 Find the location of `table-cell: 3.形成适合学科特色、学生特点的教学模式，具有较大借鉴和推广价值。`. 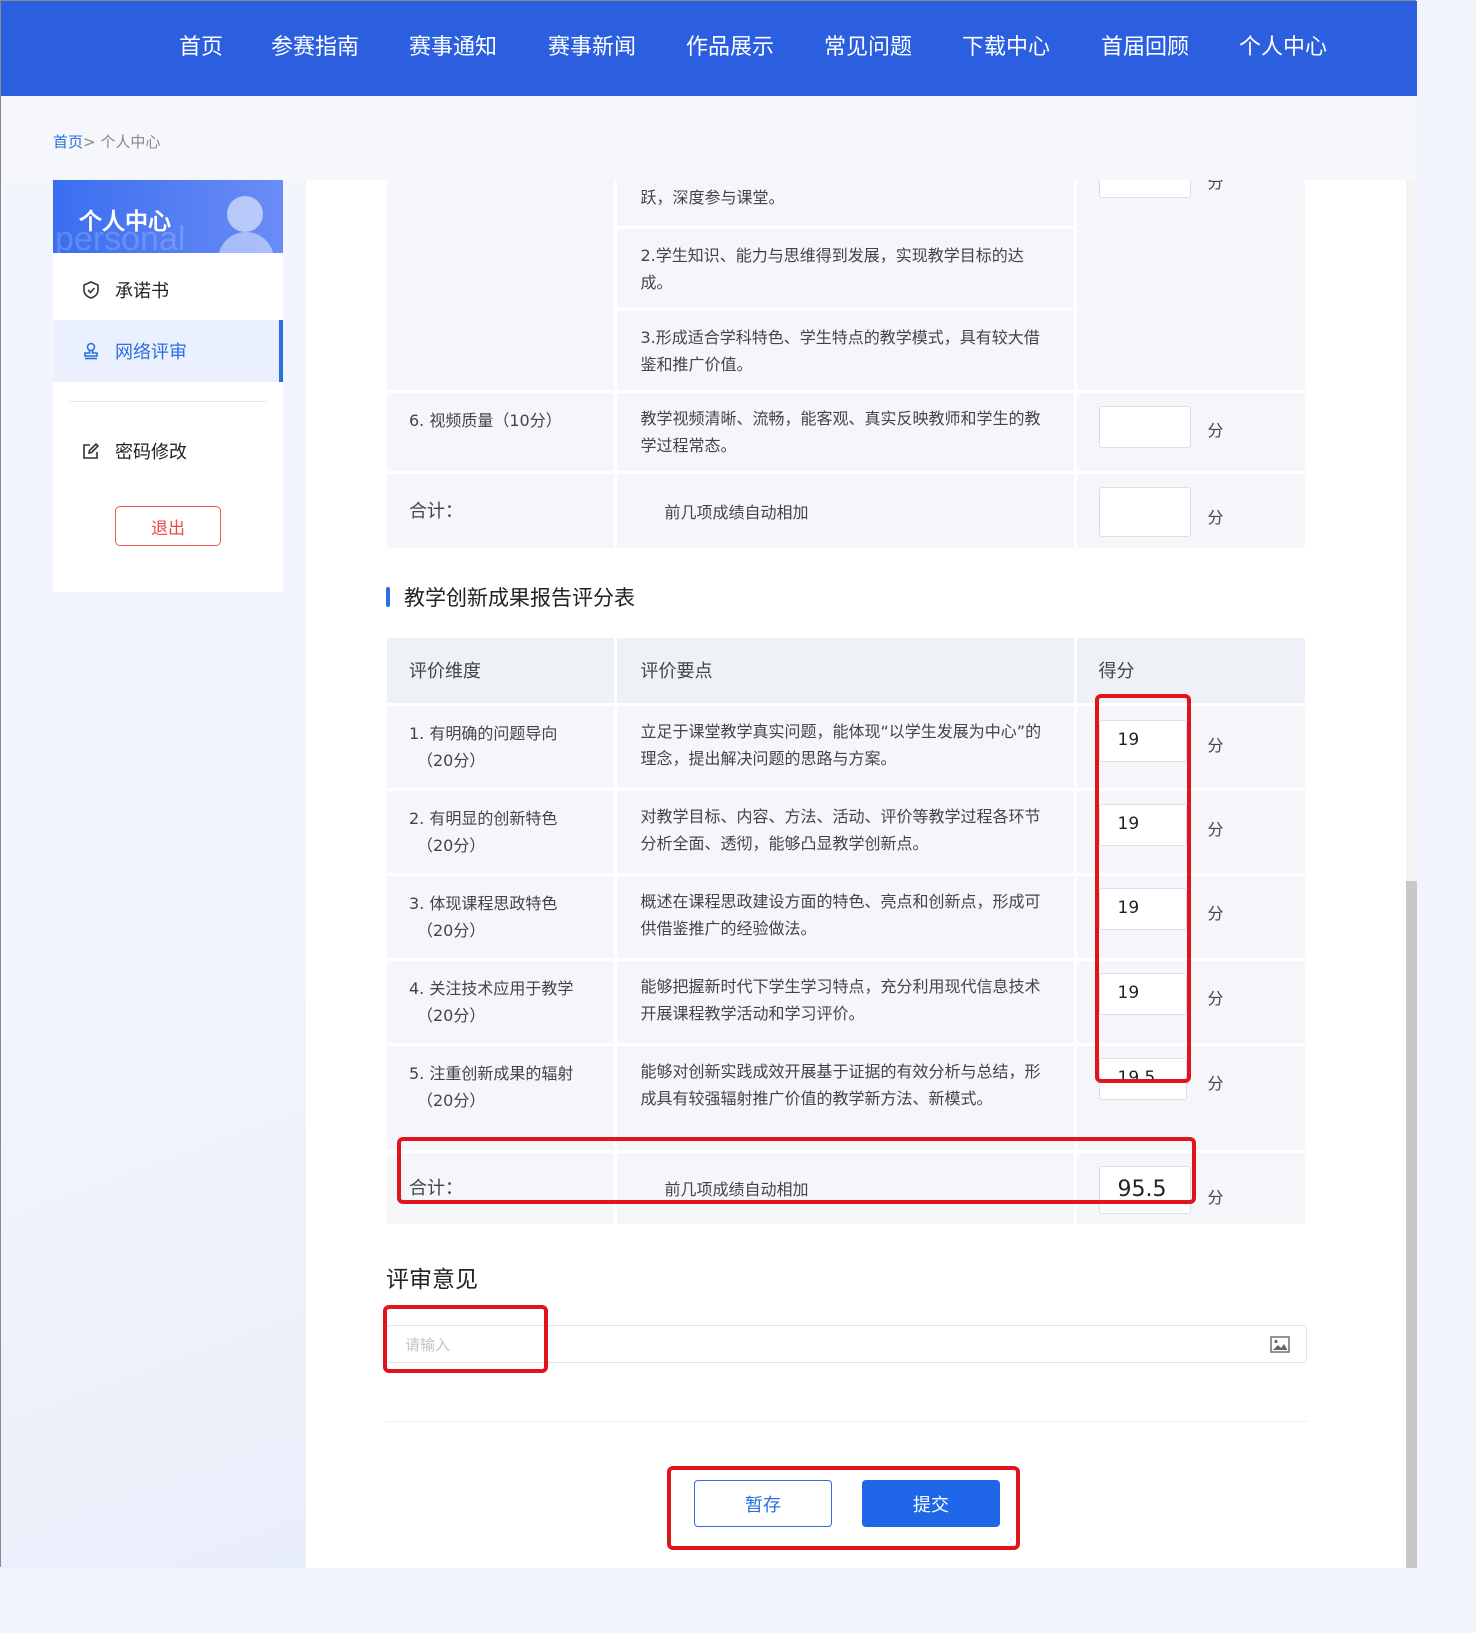

table-cell: 3.形成适合学科特色、学生特点的教学模式，具有较大借鉴和推广价值。 is located at coordinates (846, 351).